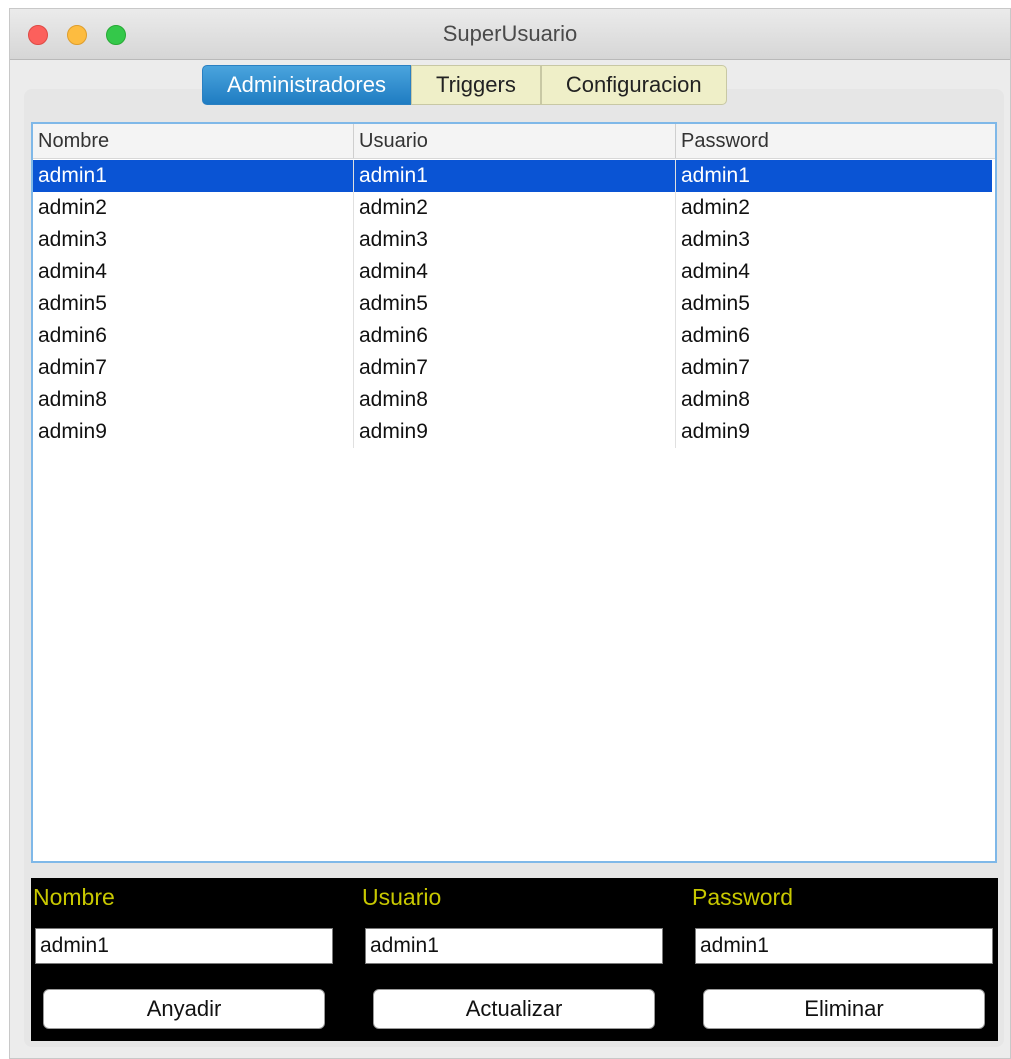  I want to click on table-header: Nombre Usuario Password, so click(514, 141).